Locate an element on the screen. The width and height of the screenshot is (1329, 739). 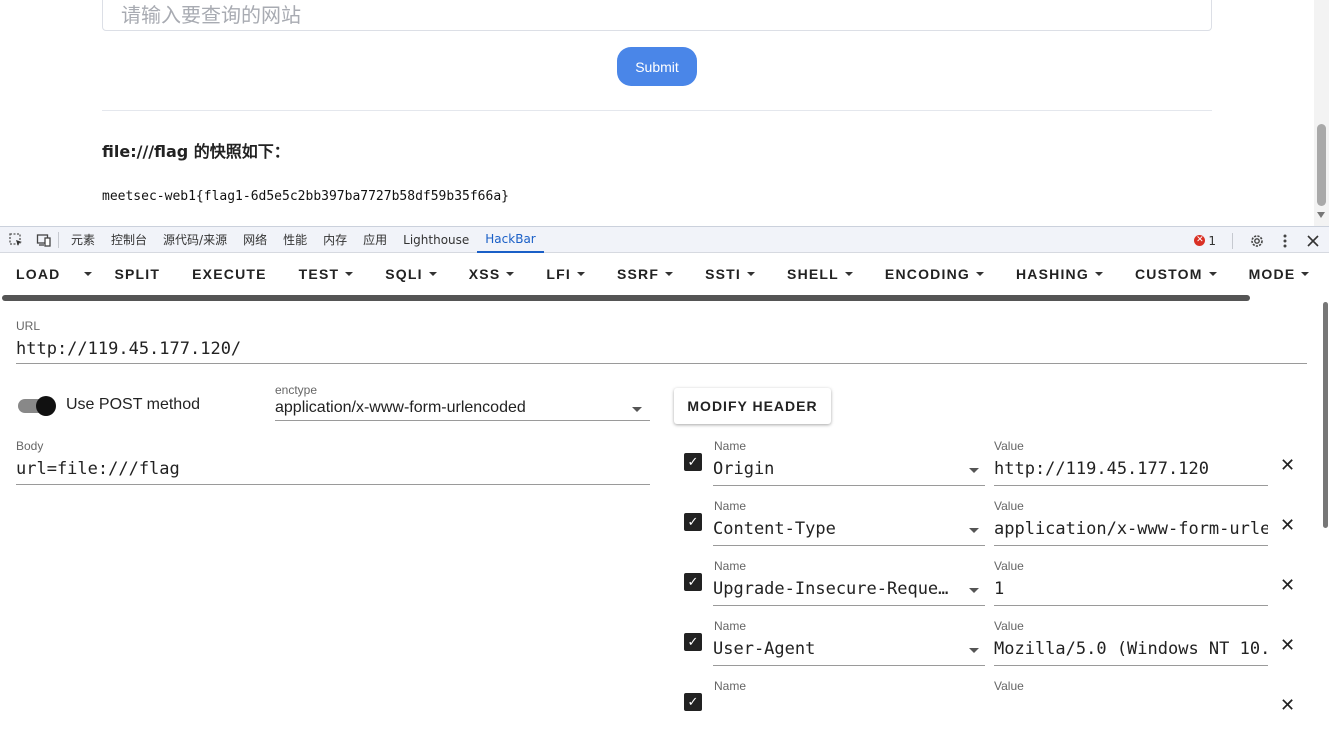
xss-menu-button: XSS is located at coordinates (492, 274).